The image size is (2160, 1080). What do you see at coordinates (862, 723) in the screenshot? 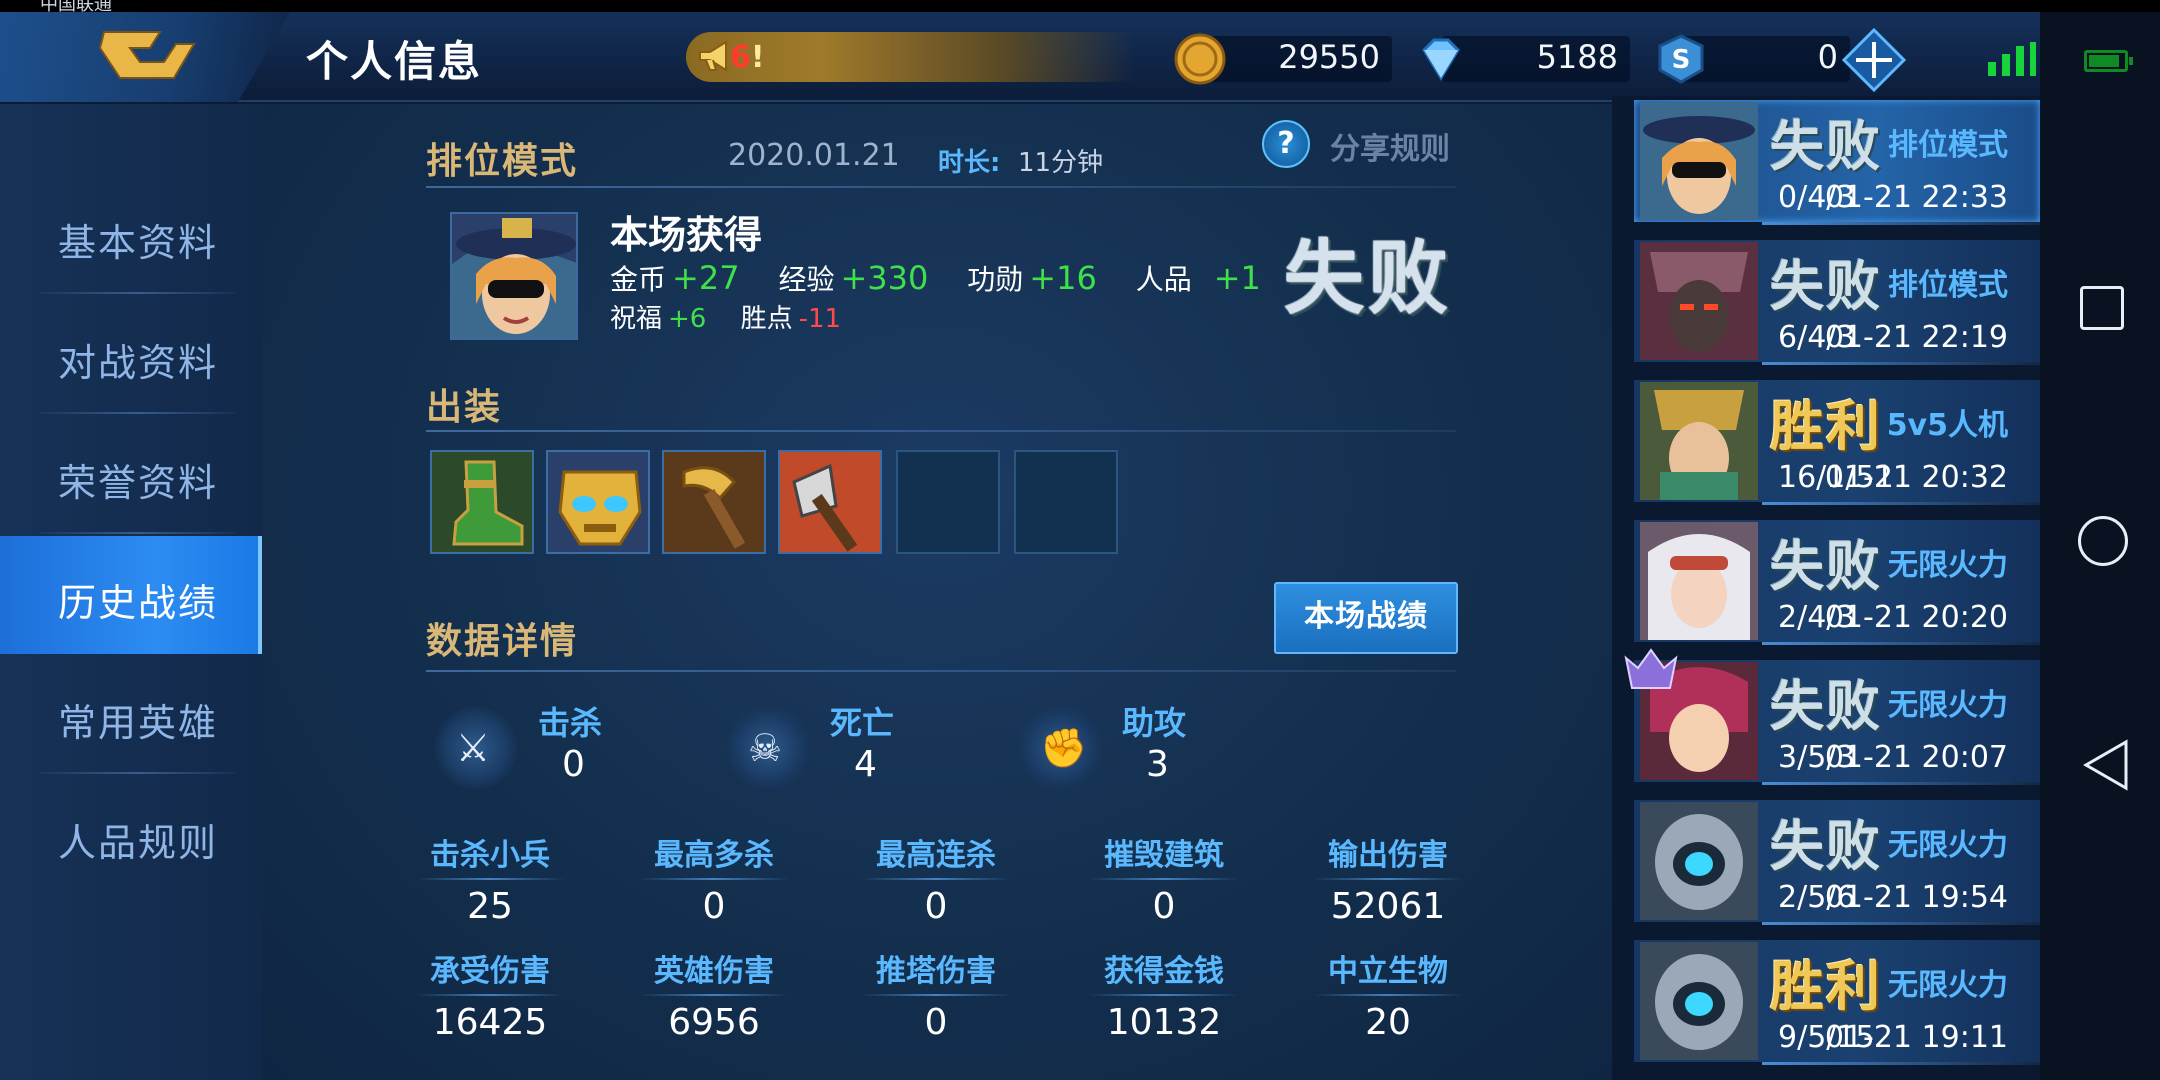
I see `deaths-label: 死亡` at bounding box center [862, 723].